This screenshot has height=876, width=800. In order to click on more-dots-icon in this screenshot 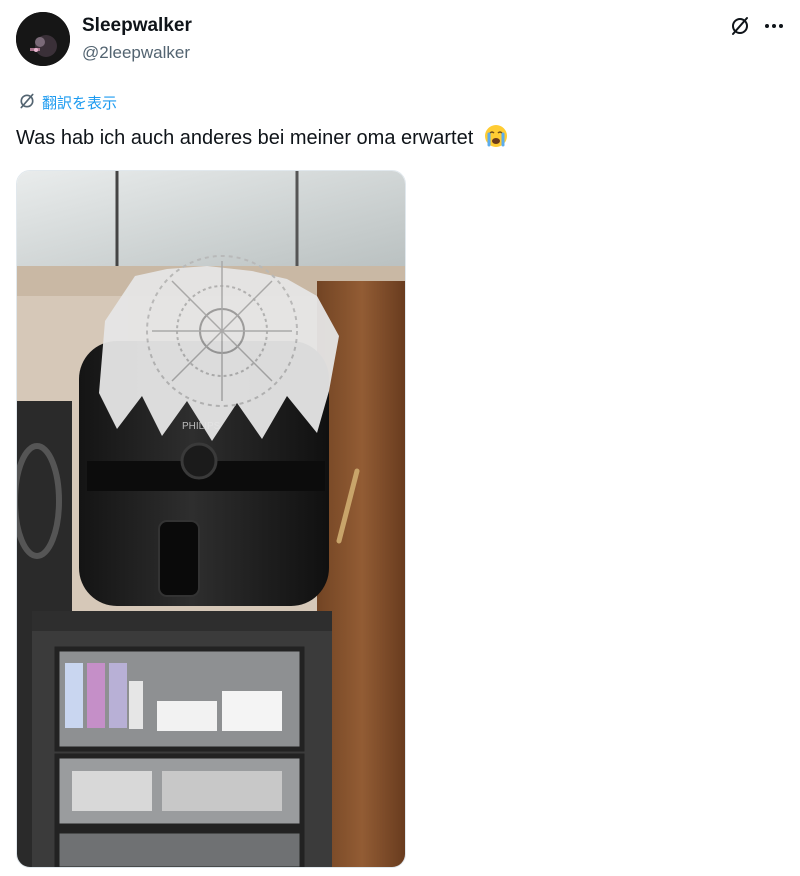, I will do `click(774, 26)`.